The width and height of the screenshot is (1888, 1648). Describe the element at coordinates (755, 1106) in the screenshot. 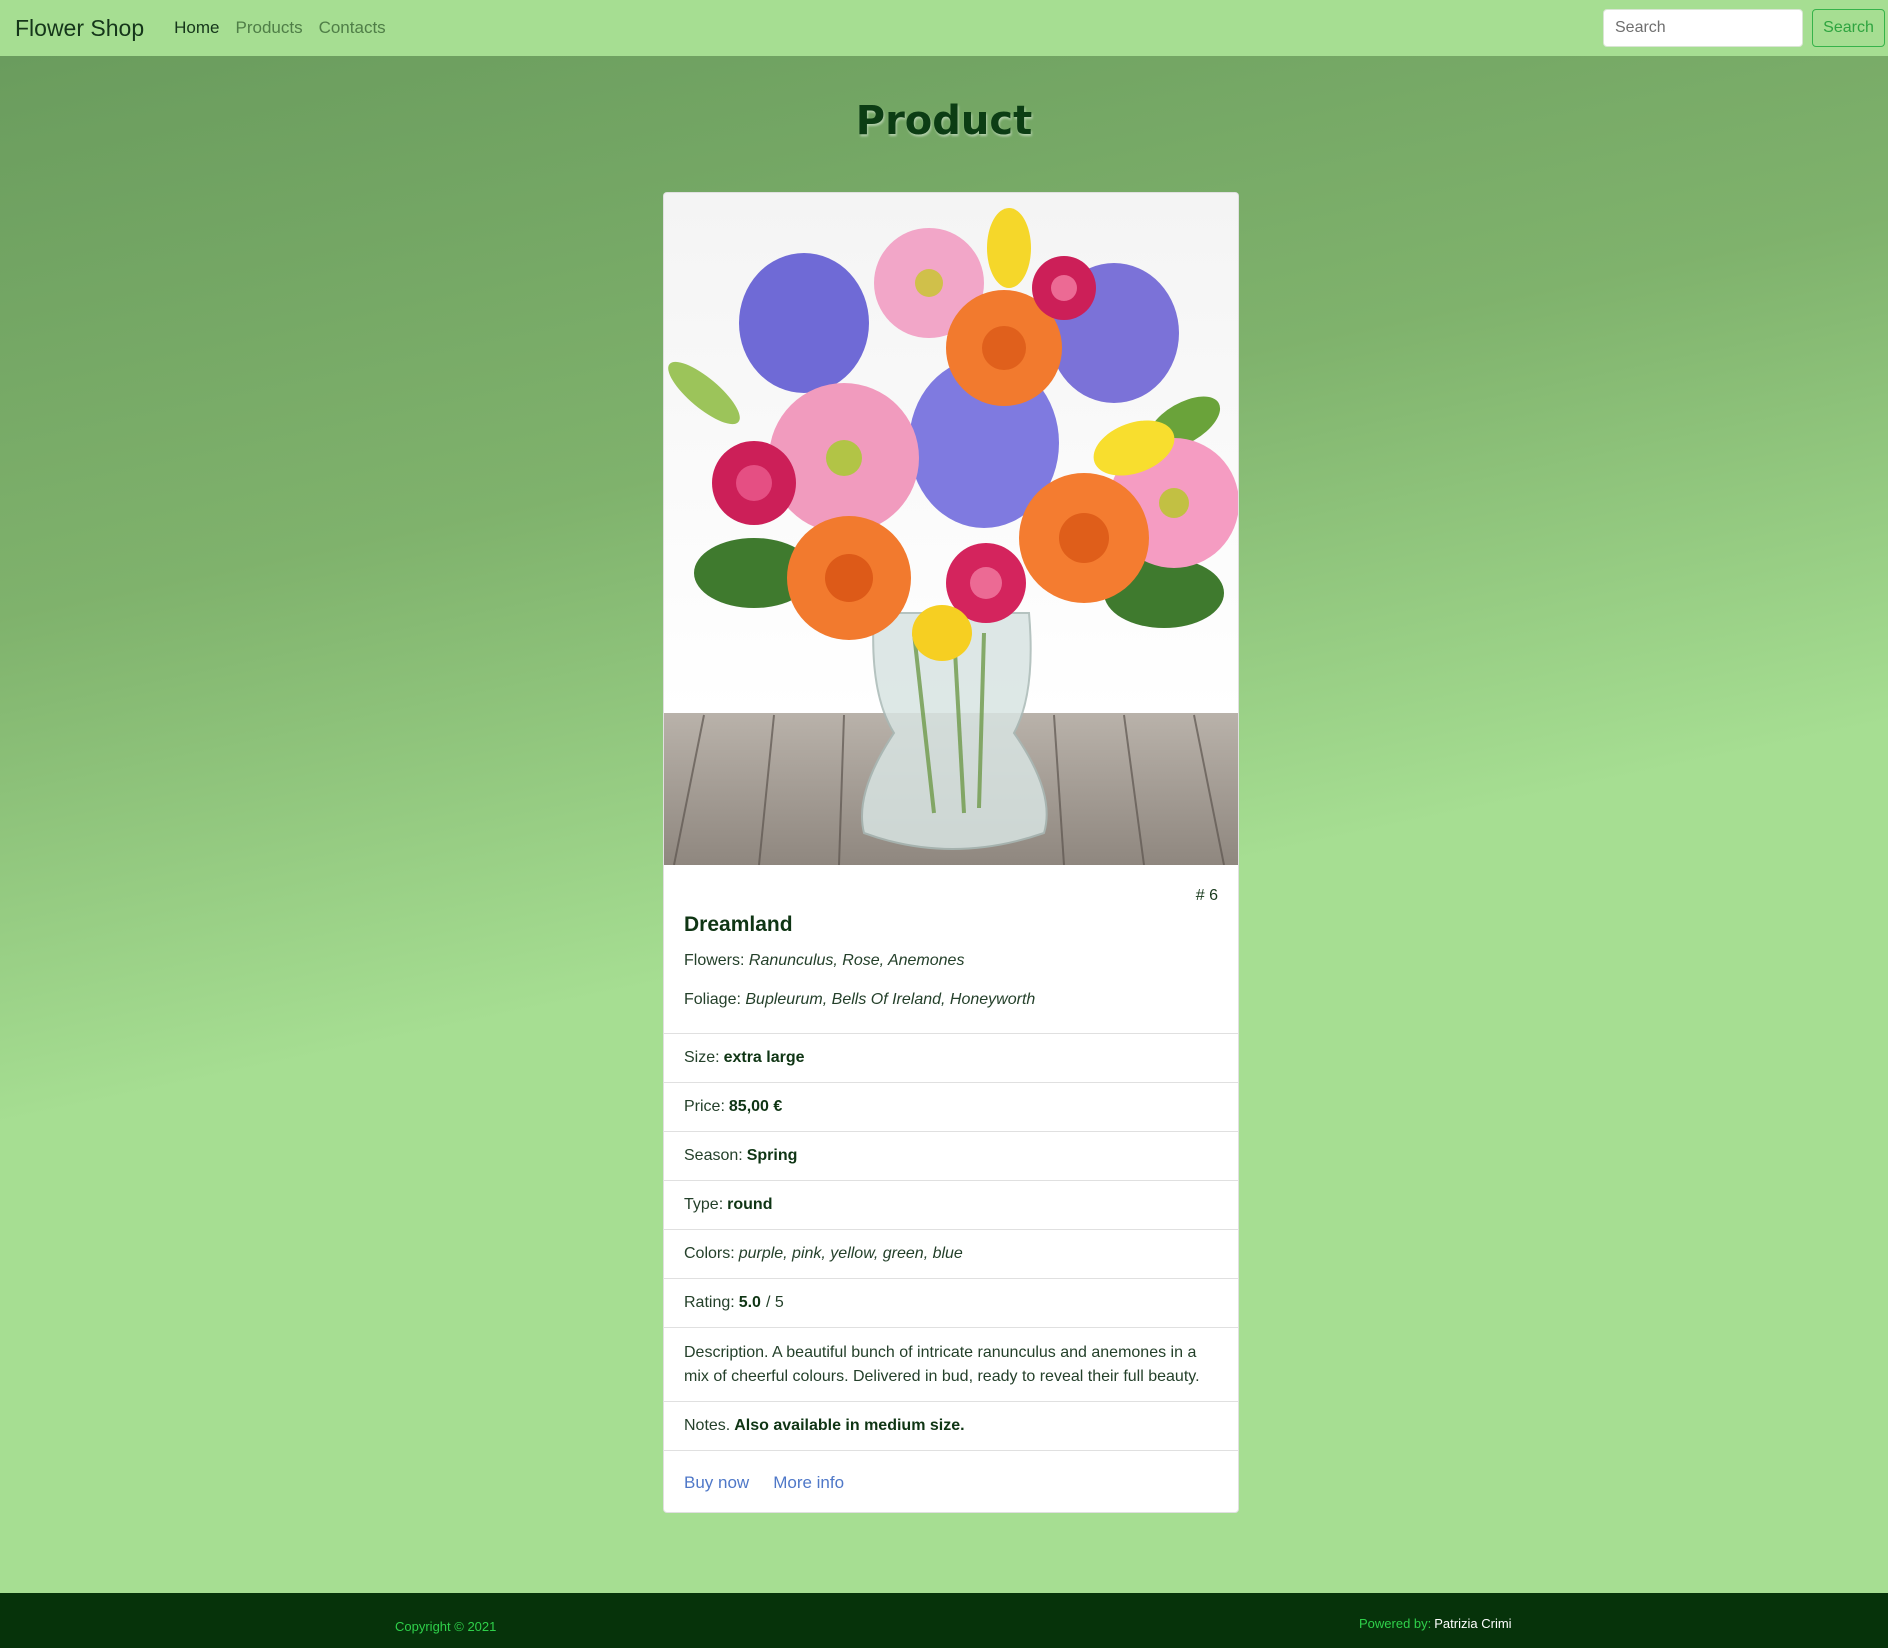

I see `price-value: 85,00 €` at that location.